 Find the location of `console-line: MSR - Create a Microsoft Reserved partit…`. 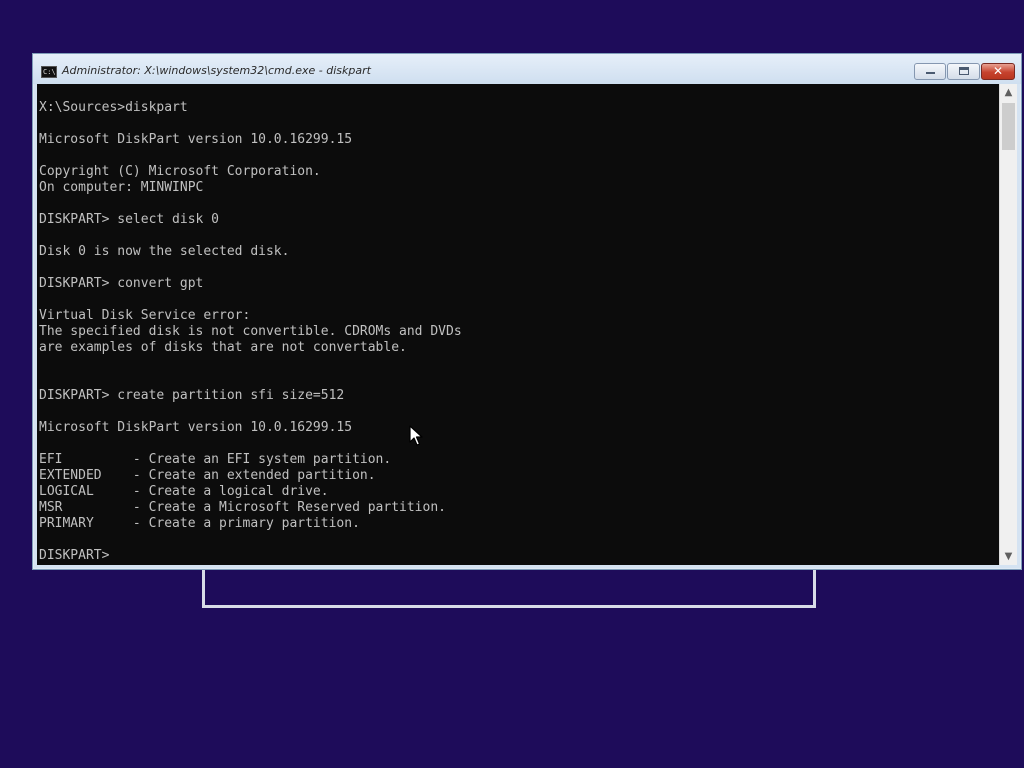

console-line: MSR - Create a Microsoft Reserved partit… is located at coordinates (242, 507).